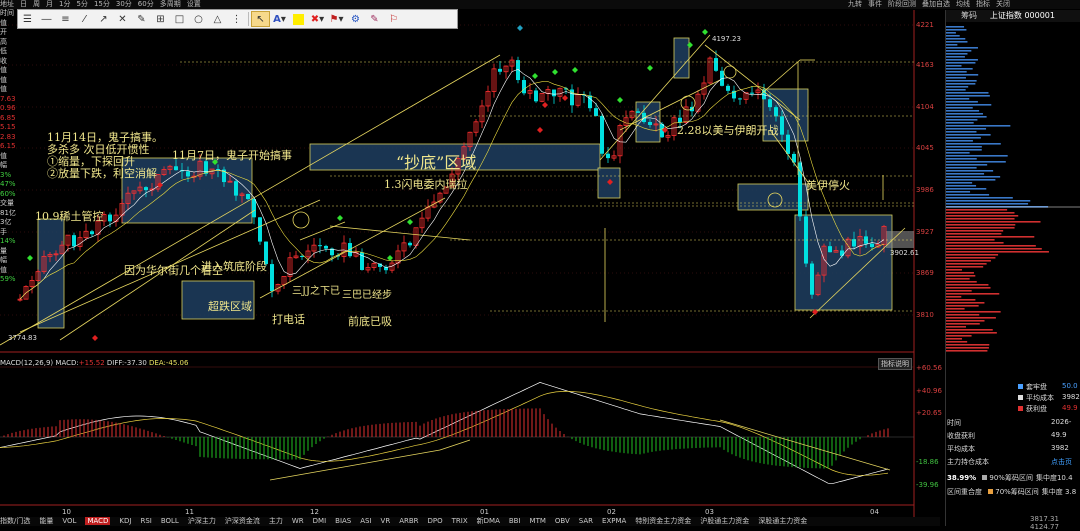 The height and width of the screenshot is (531, 1080). Describe the element at coordinates (728, 130) in the screenshot. I see `annotation-iran-war: 2.28以美与伊朗开战` at that location.